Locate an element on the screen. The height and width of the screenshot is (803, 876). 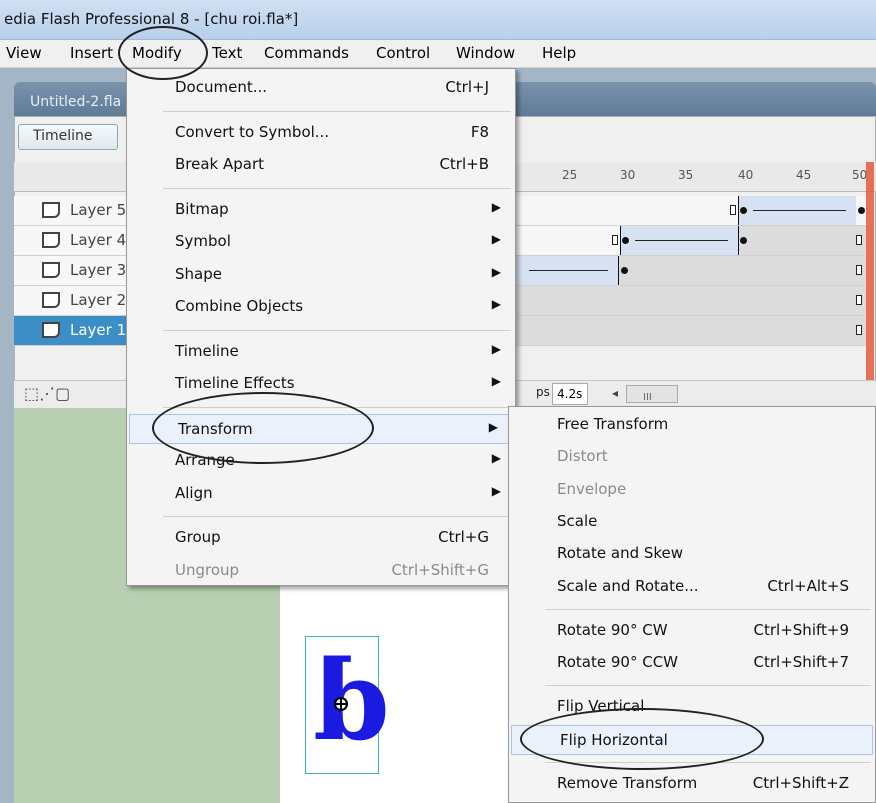
menu-item-convert-to-symbol: Convert to Symbol... F8 is located at coordinates (321, 133).